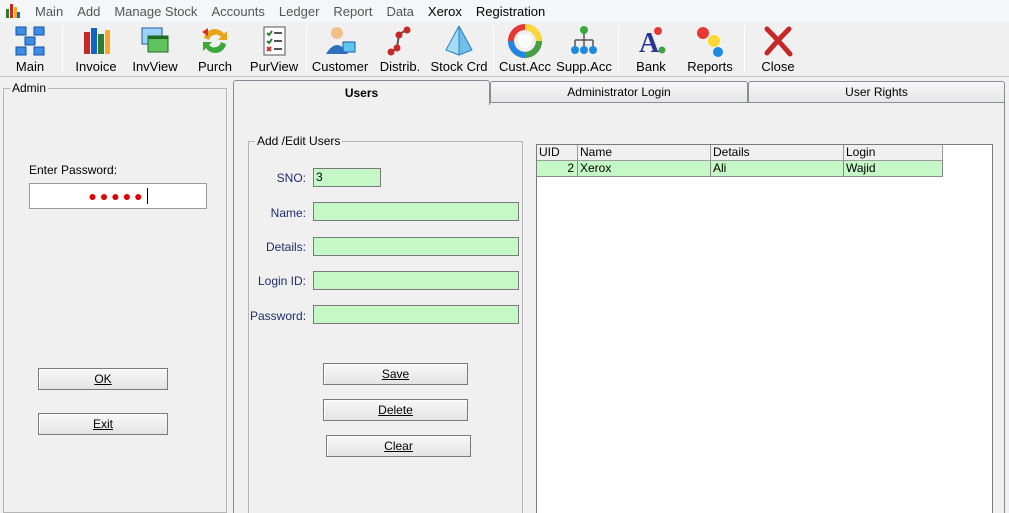  What do you see at coordinates (395, 410) in the screenshot?
I see `delete-button: Delete` at bounding box center [395, 410].